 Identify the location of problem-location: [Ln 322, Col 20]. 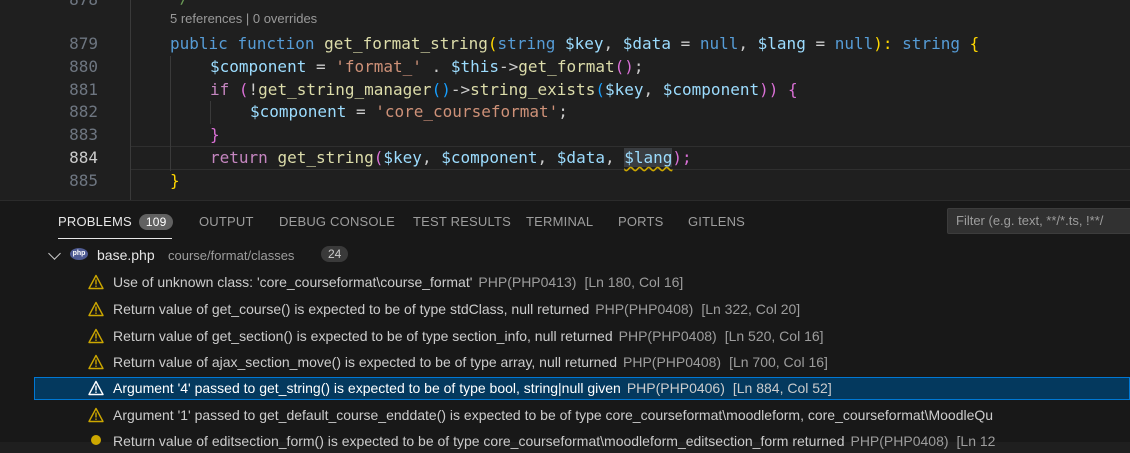
(751, 309).